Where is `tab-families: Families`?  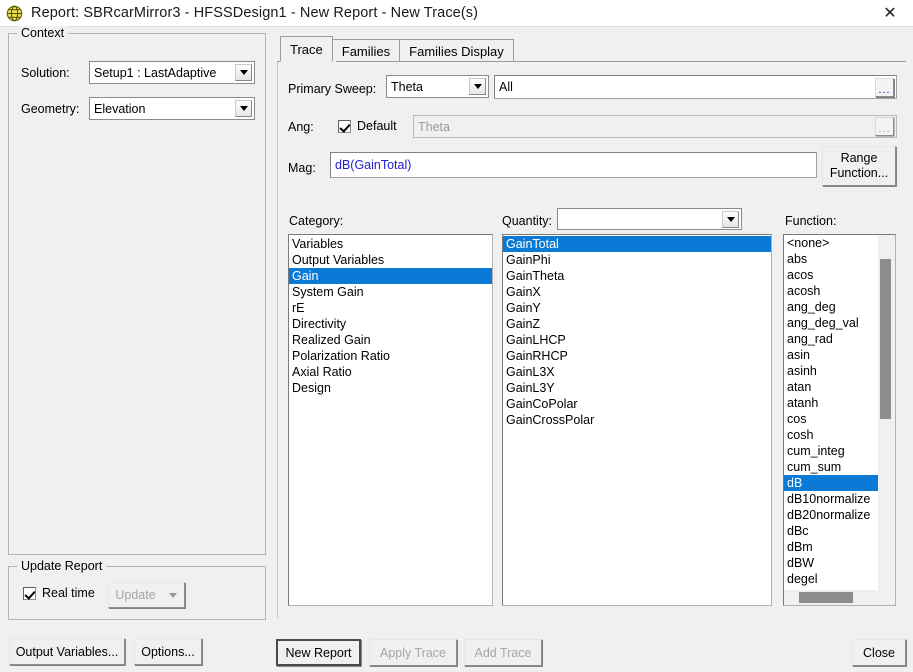 tab-families: Families is located at coordinates (366, 50).